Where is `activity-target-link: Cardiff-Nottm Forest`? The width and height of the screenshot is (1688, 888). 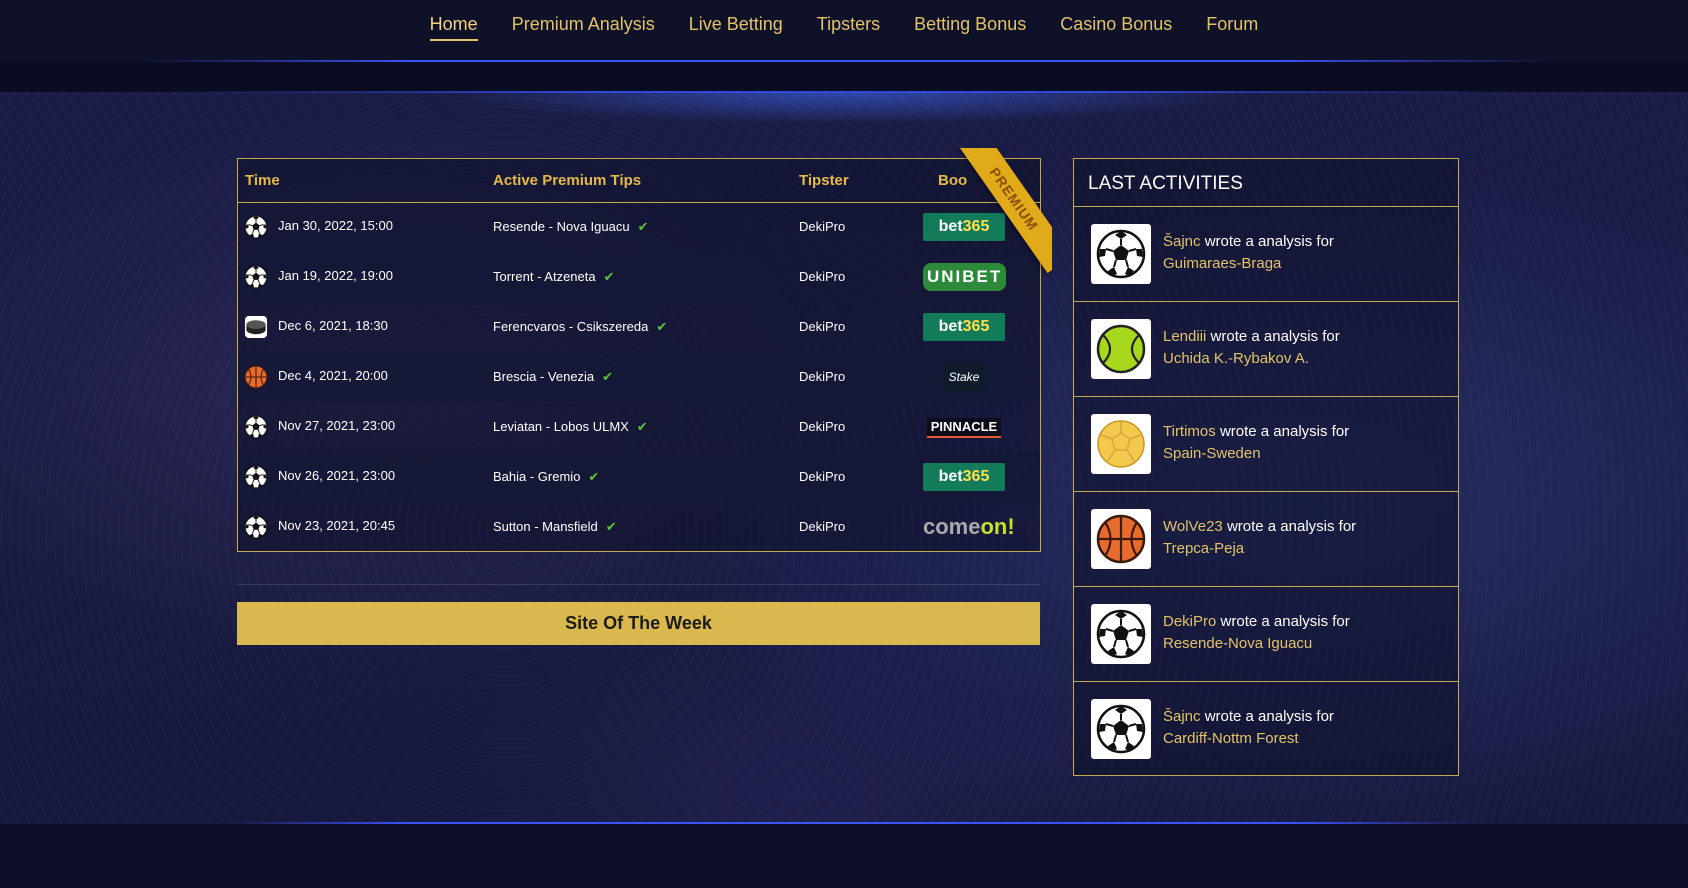
activity-target-link: Cardiff-Nottm Forest is located at coordinates (1308, 739).